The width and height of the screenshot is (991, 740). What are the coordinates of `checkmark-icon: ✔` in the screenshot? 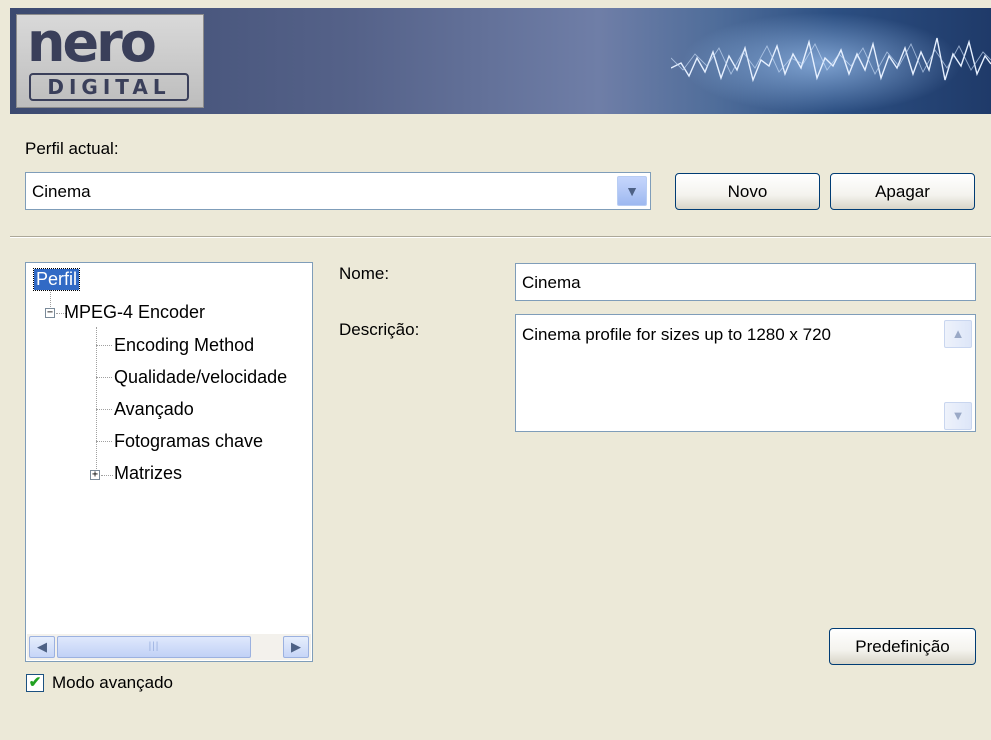 It's located at (35, 682).